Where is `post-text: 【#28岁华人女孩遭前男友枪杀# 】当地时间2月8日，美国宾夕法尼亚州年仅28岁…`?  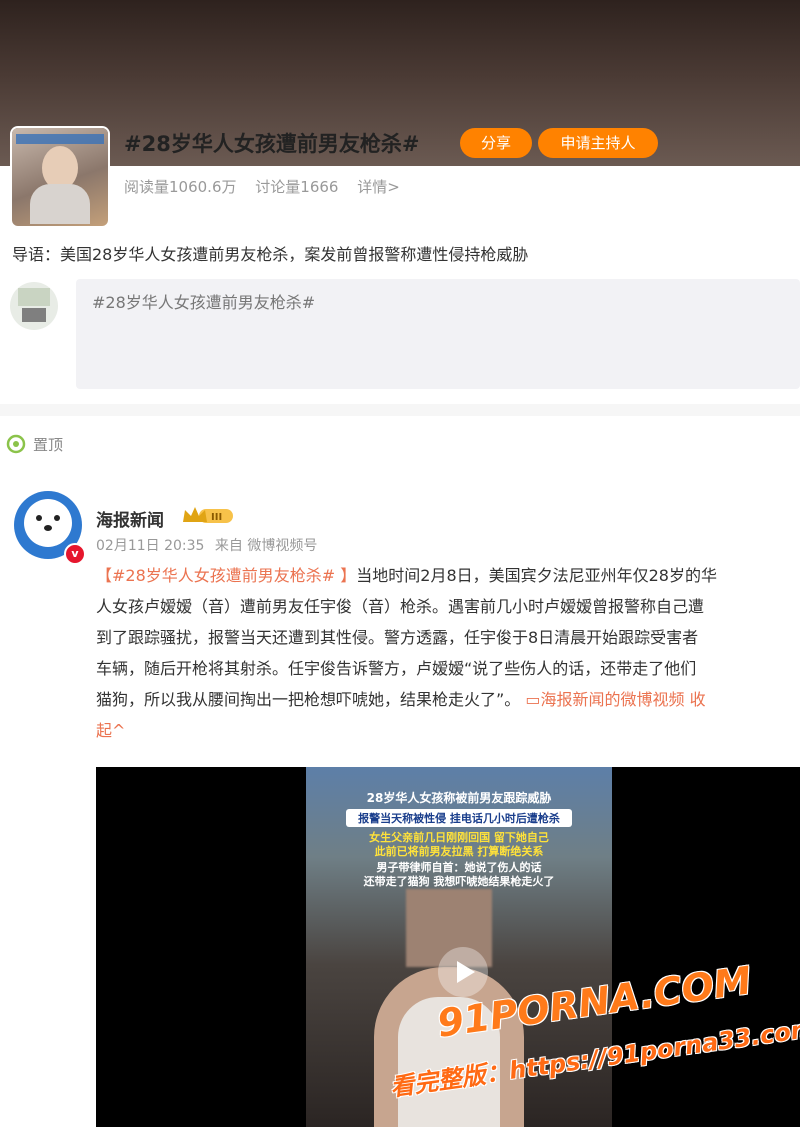
post-text: 【#28岁华人女孩遭前男友枪杀# 】当地时间2月8日，美国宾夕法尼亚州年仅28岁… is located at coordinates (448, 653).